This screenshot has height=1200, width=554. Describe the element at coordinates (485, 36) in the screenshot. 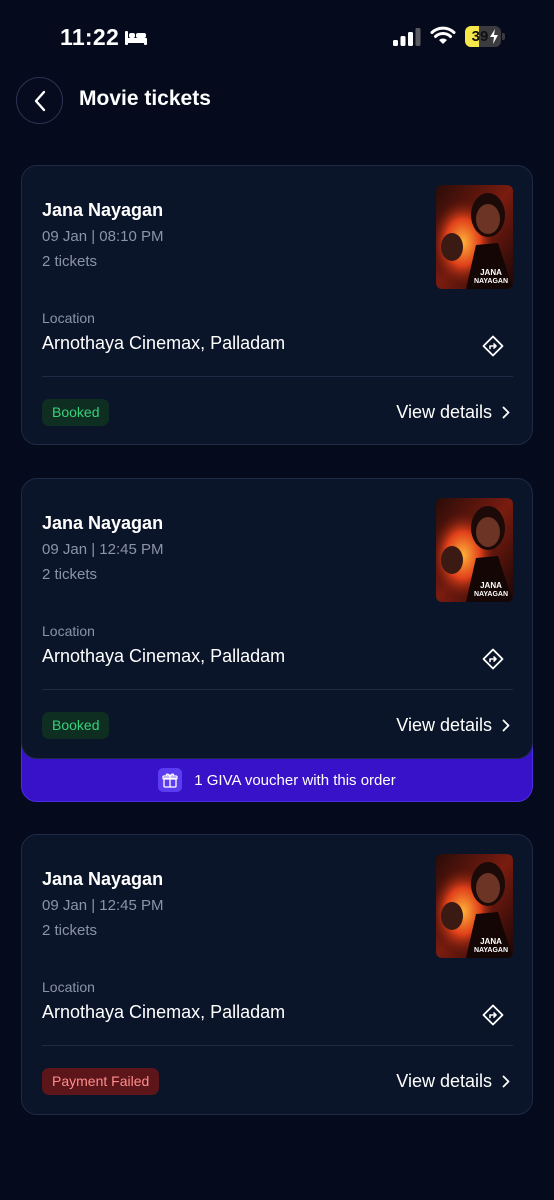

I see `battery-indicator: 39` at that location.